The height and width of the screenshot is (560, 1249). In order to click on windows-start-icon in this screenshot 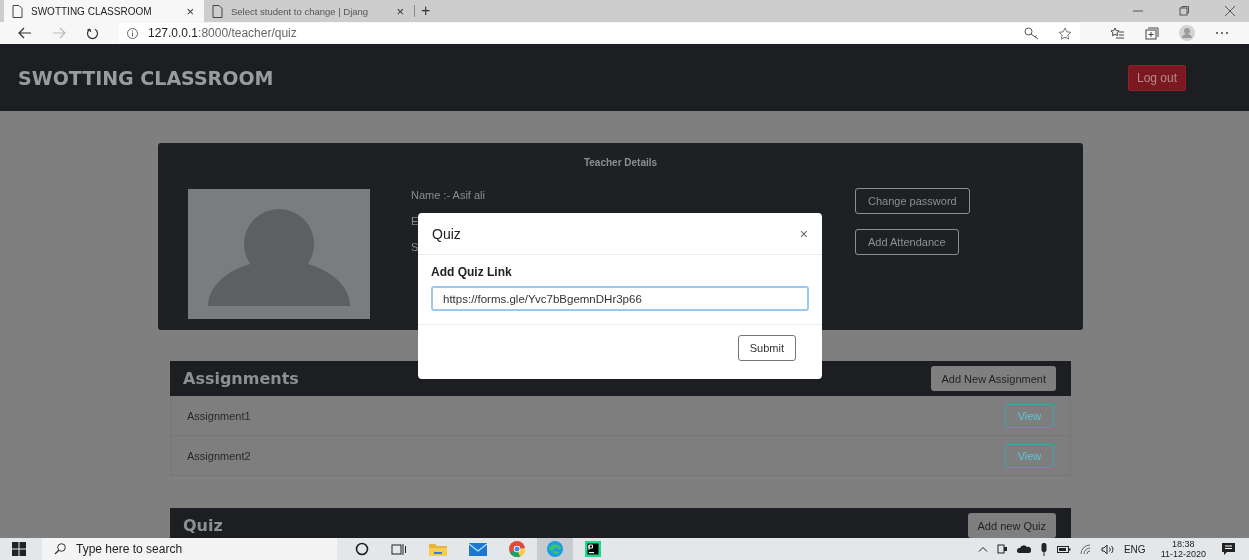, I will do `click(19, 549)`.